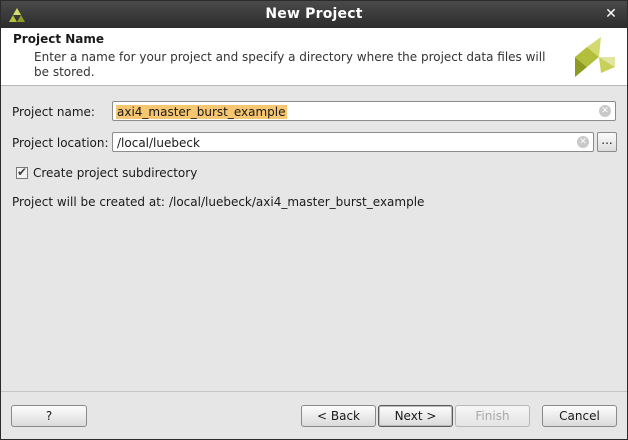  What do you see at coordinates (353, 142) in the screenshot?
I see `project-location-field: /local/luebeck ✕` at bounding box center [353, 142].